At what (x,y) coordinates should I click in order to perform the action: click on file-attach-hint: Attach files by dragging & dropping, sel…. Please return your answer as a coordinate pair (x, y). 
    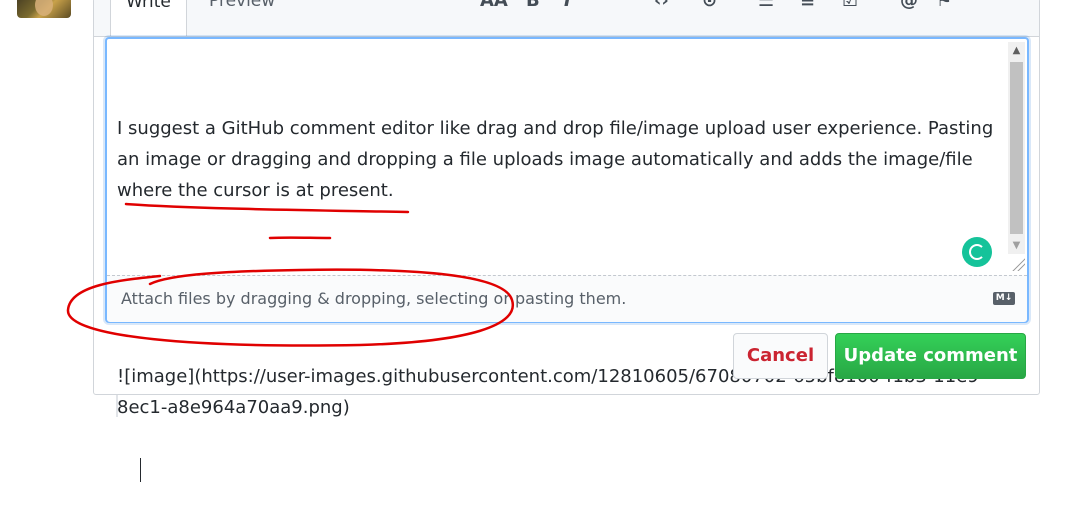
    Looking at the image, I should click on (373, 298).